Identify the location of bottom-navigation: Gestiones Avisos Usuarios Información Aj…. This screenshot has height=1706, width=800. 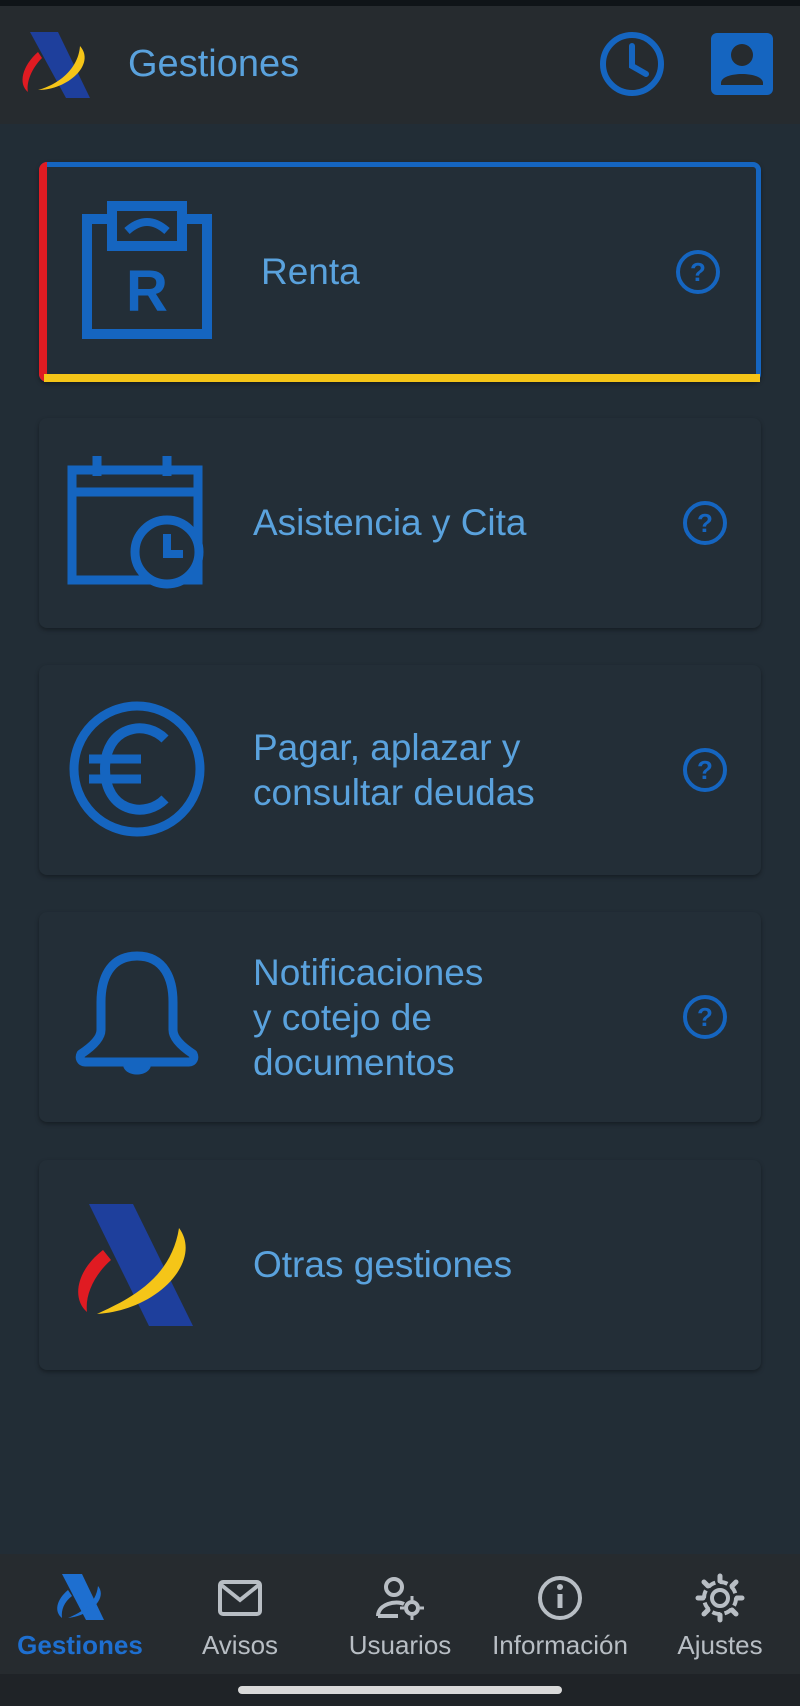
(400, 1614).